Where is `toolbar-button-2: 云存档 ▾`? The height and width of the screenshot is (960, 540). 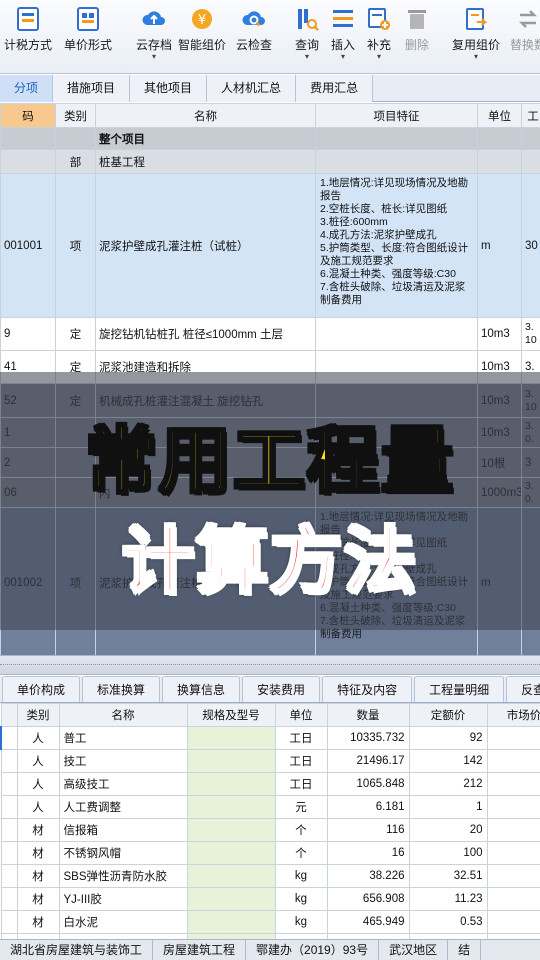 toolbar-button-2: 云存档 ▾ is located at coordinates (154, 37).